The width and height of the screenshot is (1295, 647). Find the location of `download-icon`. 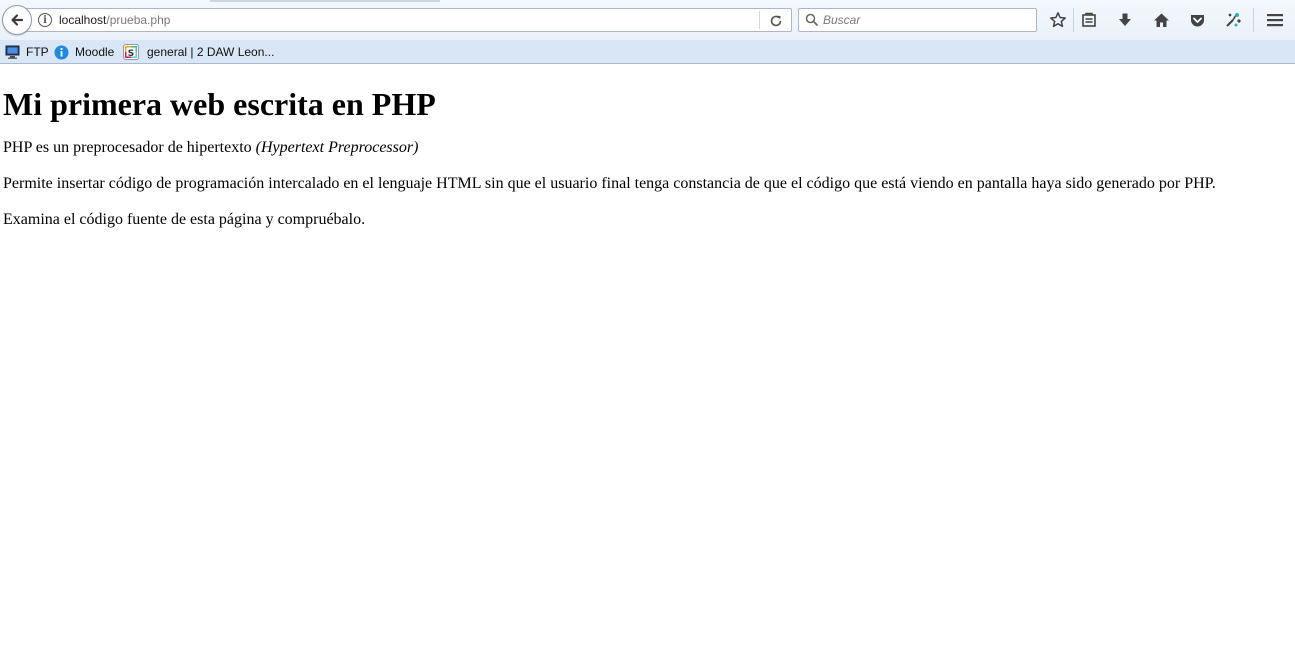

download-icon is located at coordinates (1125, 19).